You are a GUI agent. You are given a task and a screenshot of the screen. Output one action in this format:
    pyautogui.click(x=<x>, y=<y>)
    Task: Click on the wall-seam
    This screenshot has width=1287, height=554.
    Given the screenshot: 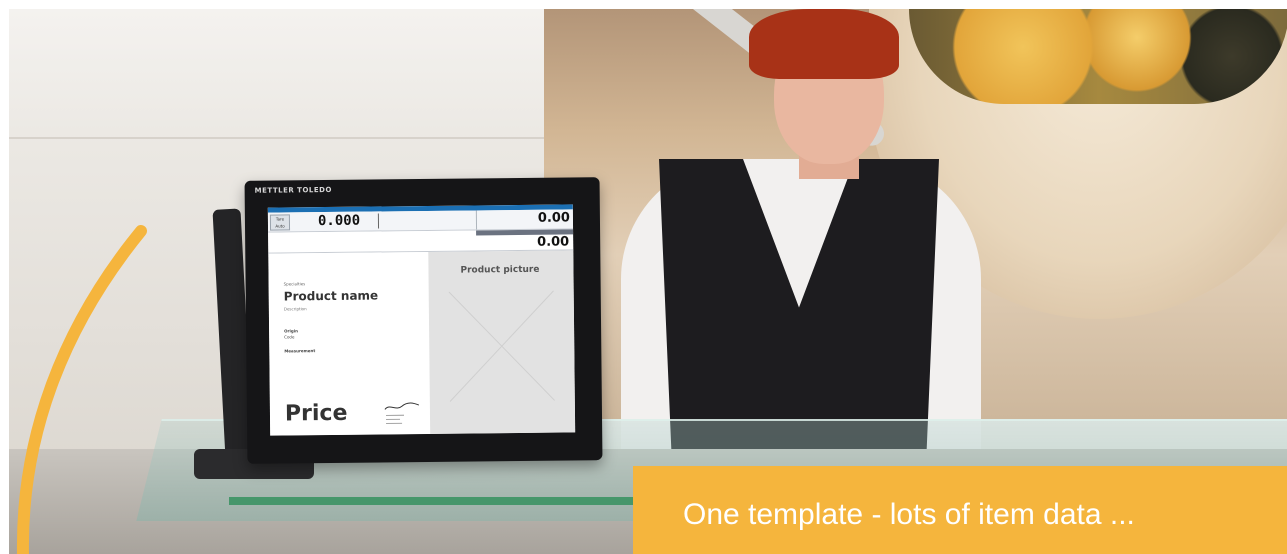 What is the action you would take?
    pyautogui.click(x=279, y=138)
    